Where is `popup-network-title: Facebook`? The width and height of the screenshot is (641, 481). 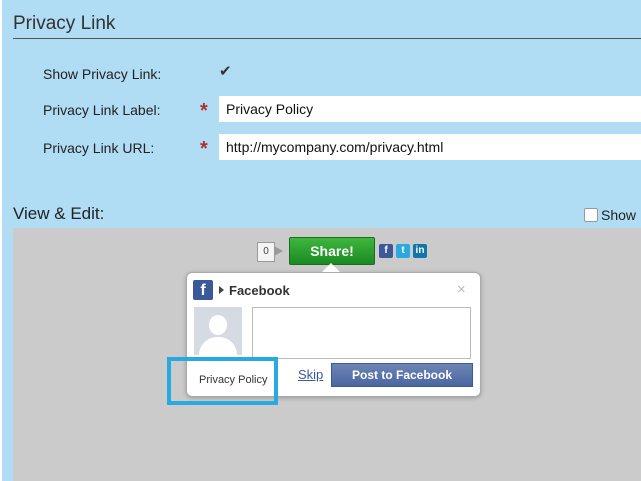
popup-network-title: Facebook is located at coordinates (259, 290).